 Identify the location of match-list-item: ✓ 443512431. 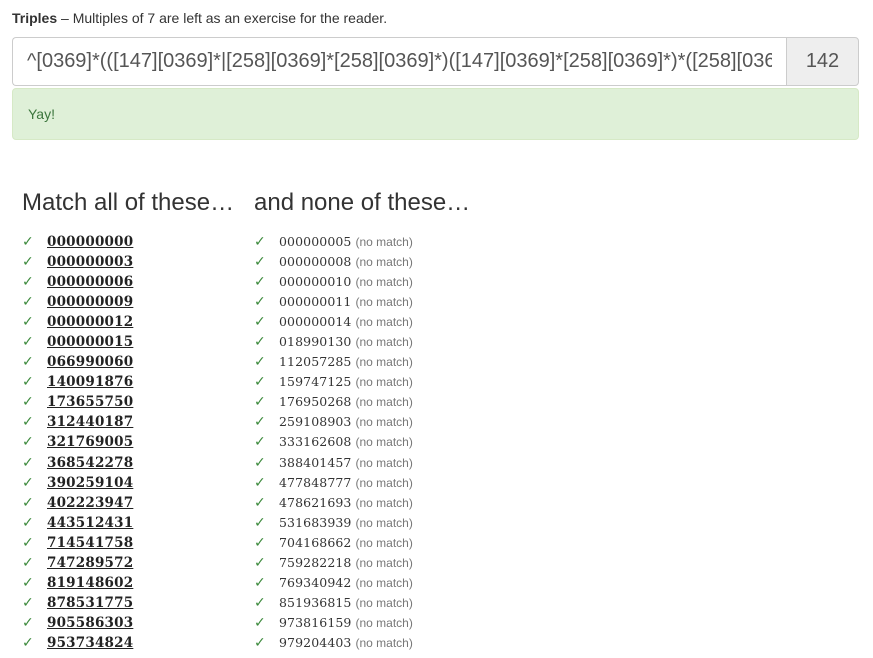
(128, 523).